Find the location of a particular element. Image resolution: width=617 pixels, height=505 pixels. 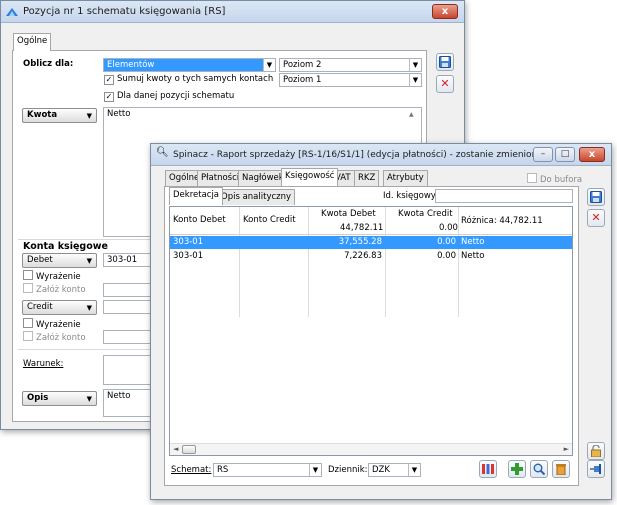

wyrazenie-checkbox-1: Wyrażenie is located at coordinates (52, 276).